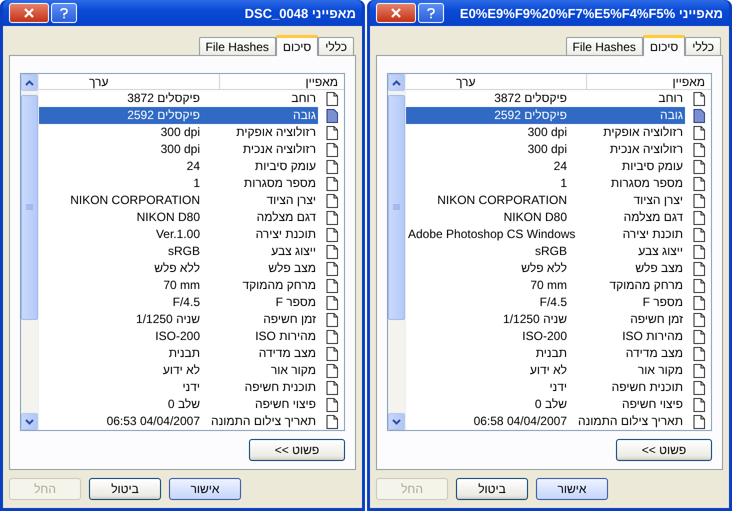 Image resolution: width=732 pixels, height=511 pixels. Describe the element at coordinates (643, 132) in the screenshot. I see `property-name: רזולוציה אופקית` at that location.